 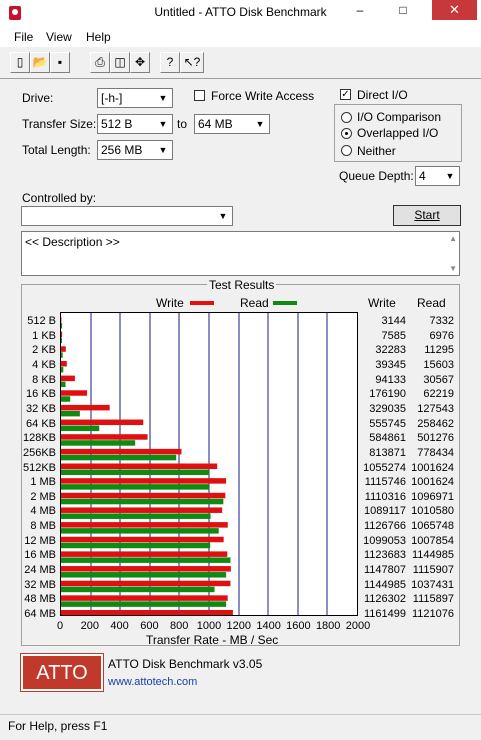 What do you see at coordinates (38, 541) in the screenshot?
I see `row-label: 12 MB` at bounding box center [38, 541].